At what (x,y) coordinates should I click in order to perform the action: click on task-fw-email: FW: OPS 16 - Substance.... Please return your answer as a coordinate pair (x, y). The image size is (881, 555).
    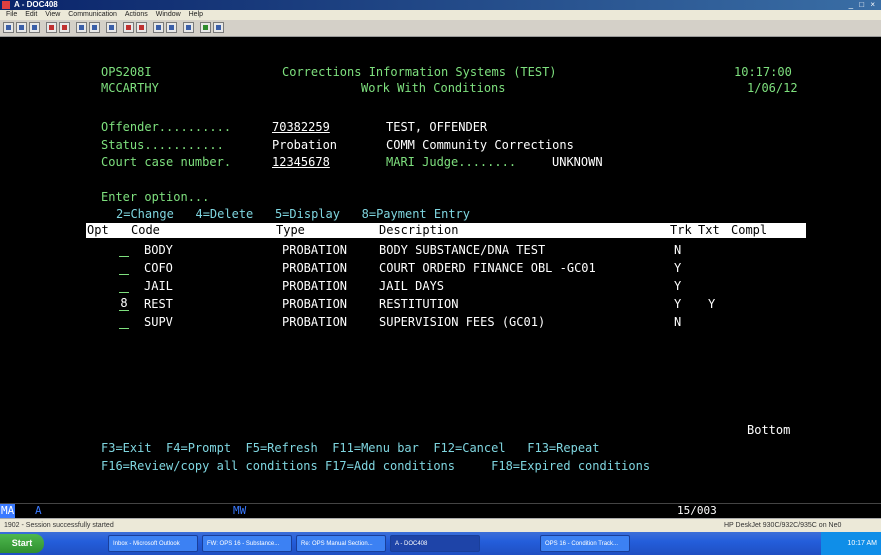
    Looking at the image, I should click on (247, 543).